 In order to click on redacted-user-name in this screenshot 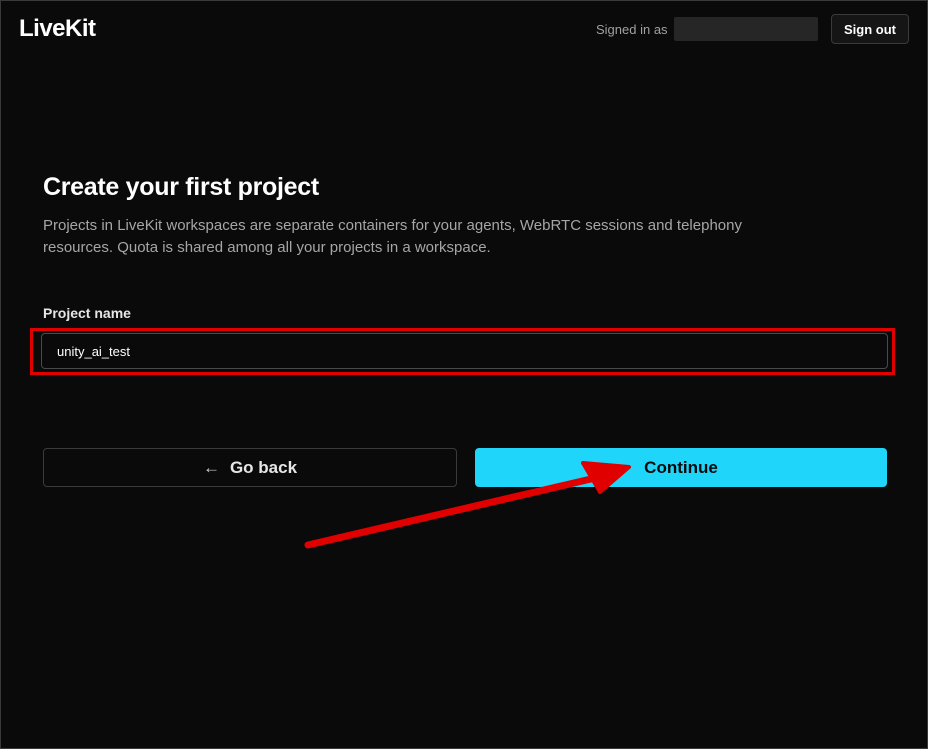, I will do `click(746, 29)`.